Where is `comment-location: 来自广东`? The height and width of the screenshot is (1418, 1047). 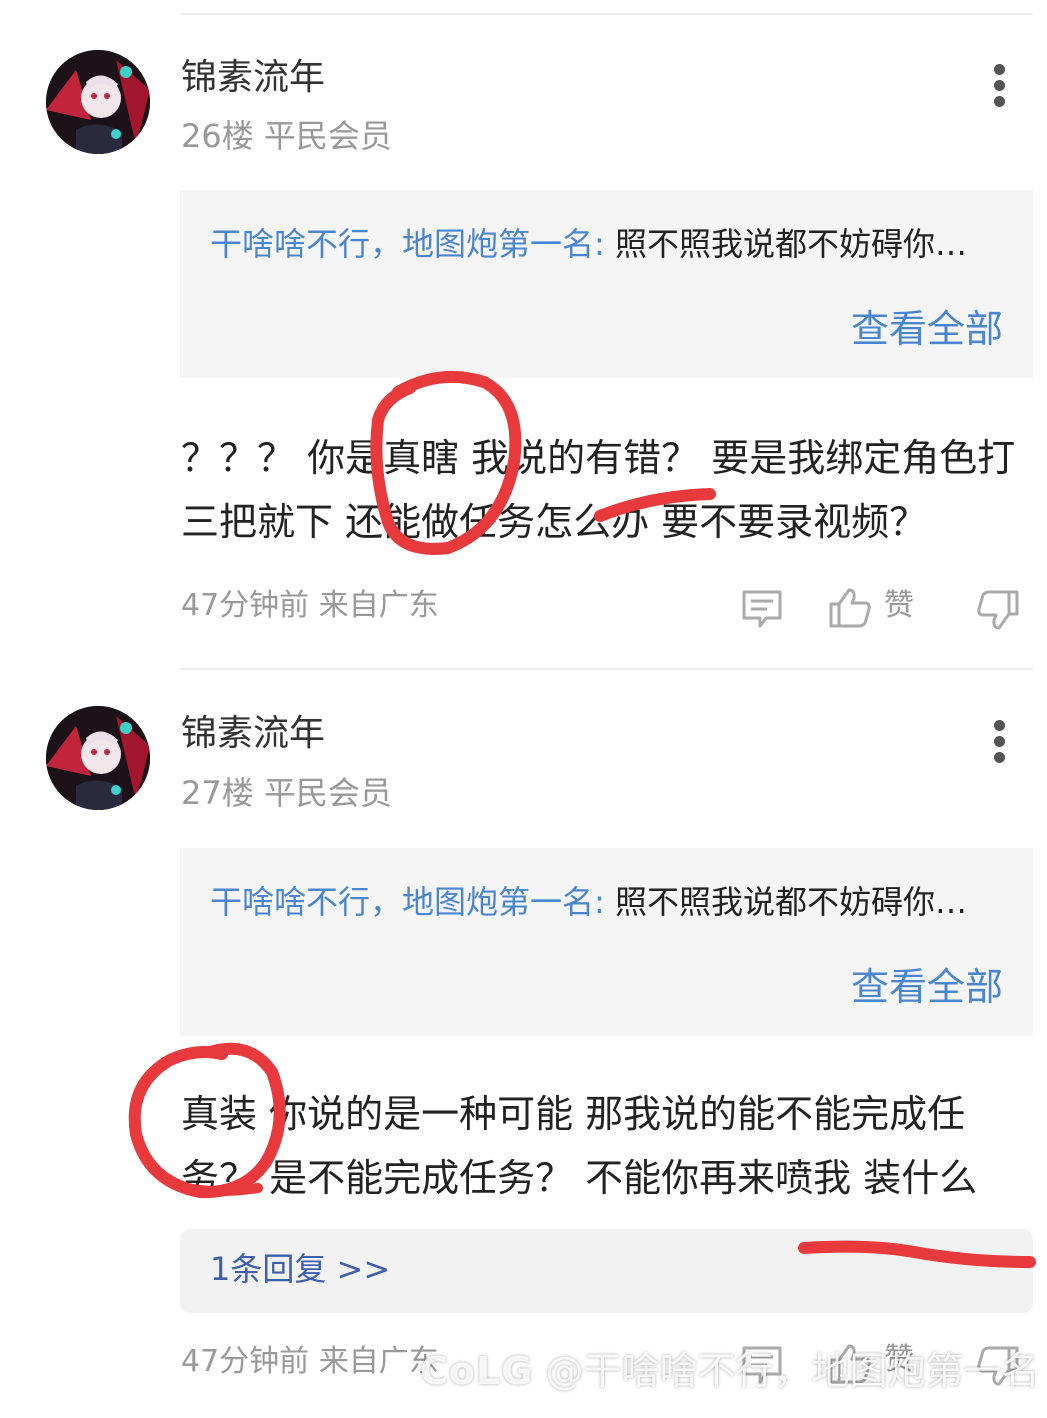
comment-location: 来自广东 is located at coordinates (378, 605).